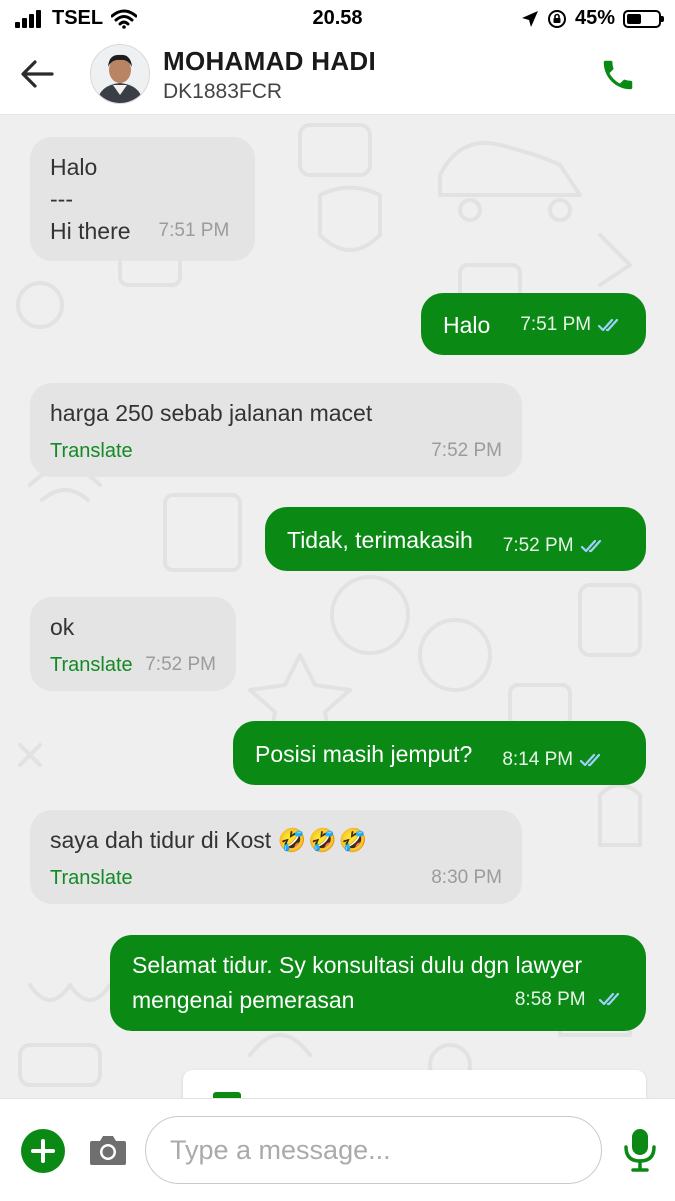 The image size is (675, 1201). I want to click on message-outgoing: Posisi masih jemput? 8:14 PM, so click(439, 753).